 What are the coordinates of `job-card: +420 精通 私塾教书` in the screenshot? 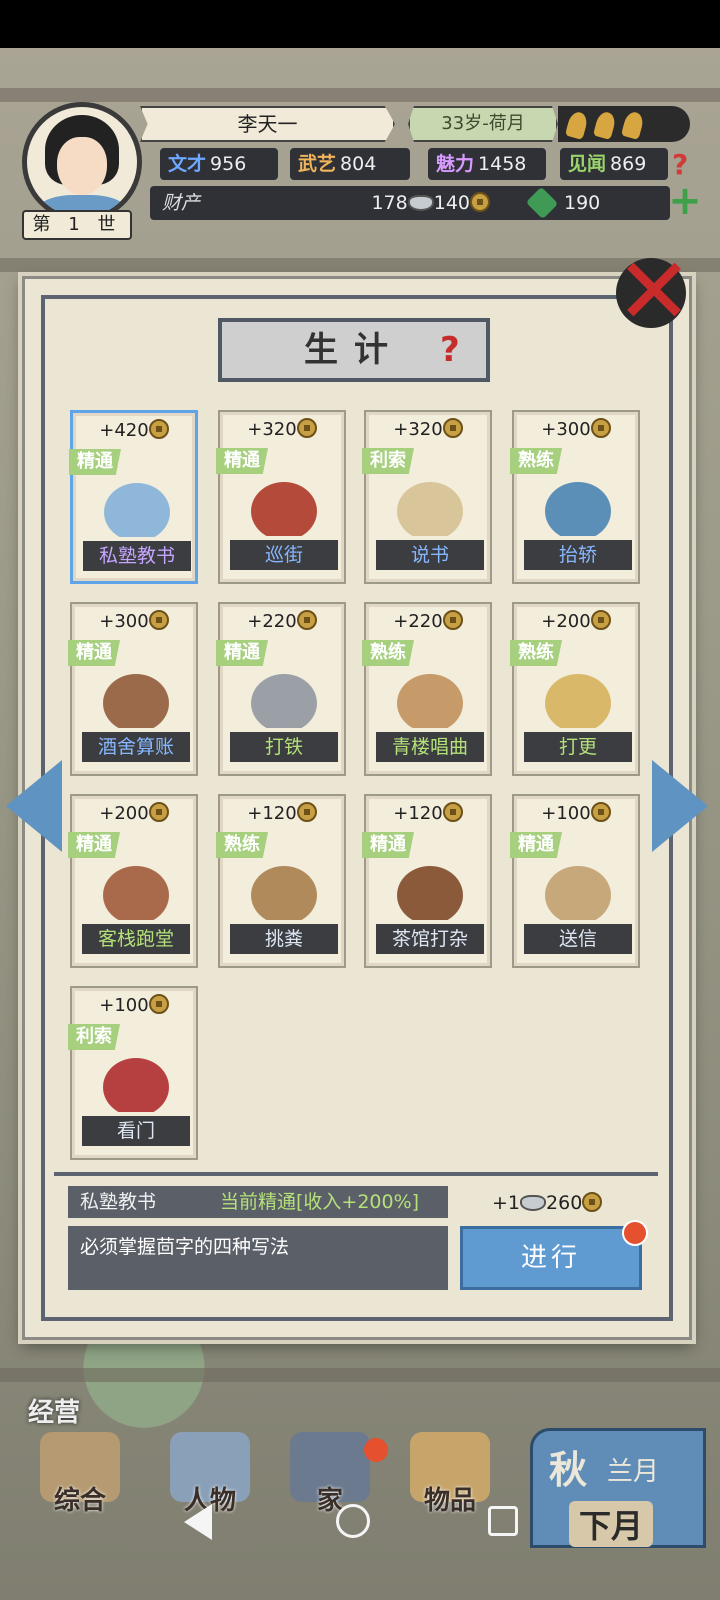 It's located at (133, 497).